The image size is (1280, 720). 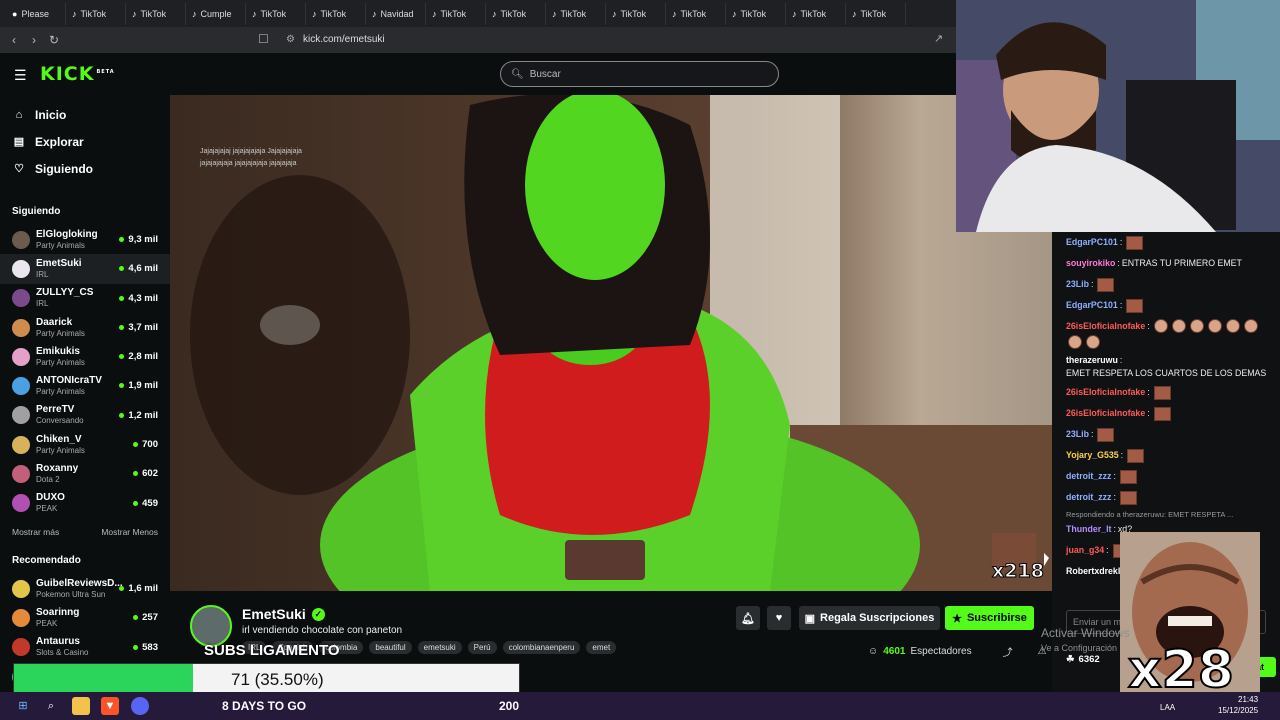 I want to click on show-less-link: Mostrar Menos, so click(x=129, y=532).